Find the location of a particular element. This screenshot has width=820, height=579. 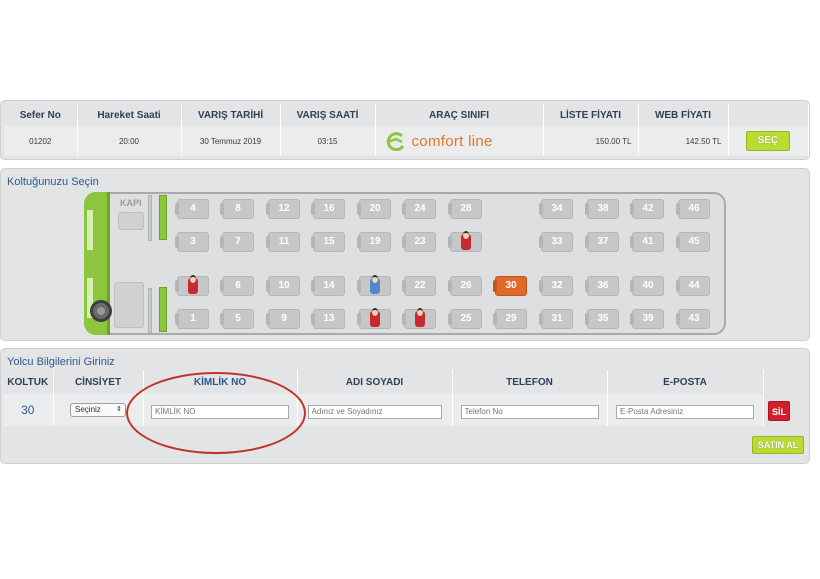

seat-10: 10 is located at coordinates (283, 286).